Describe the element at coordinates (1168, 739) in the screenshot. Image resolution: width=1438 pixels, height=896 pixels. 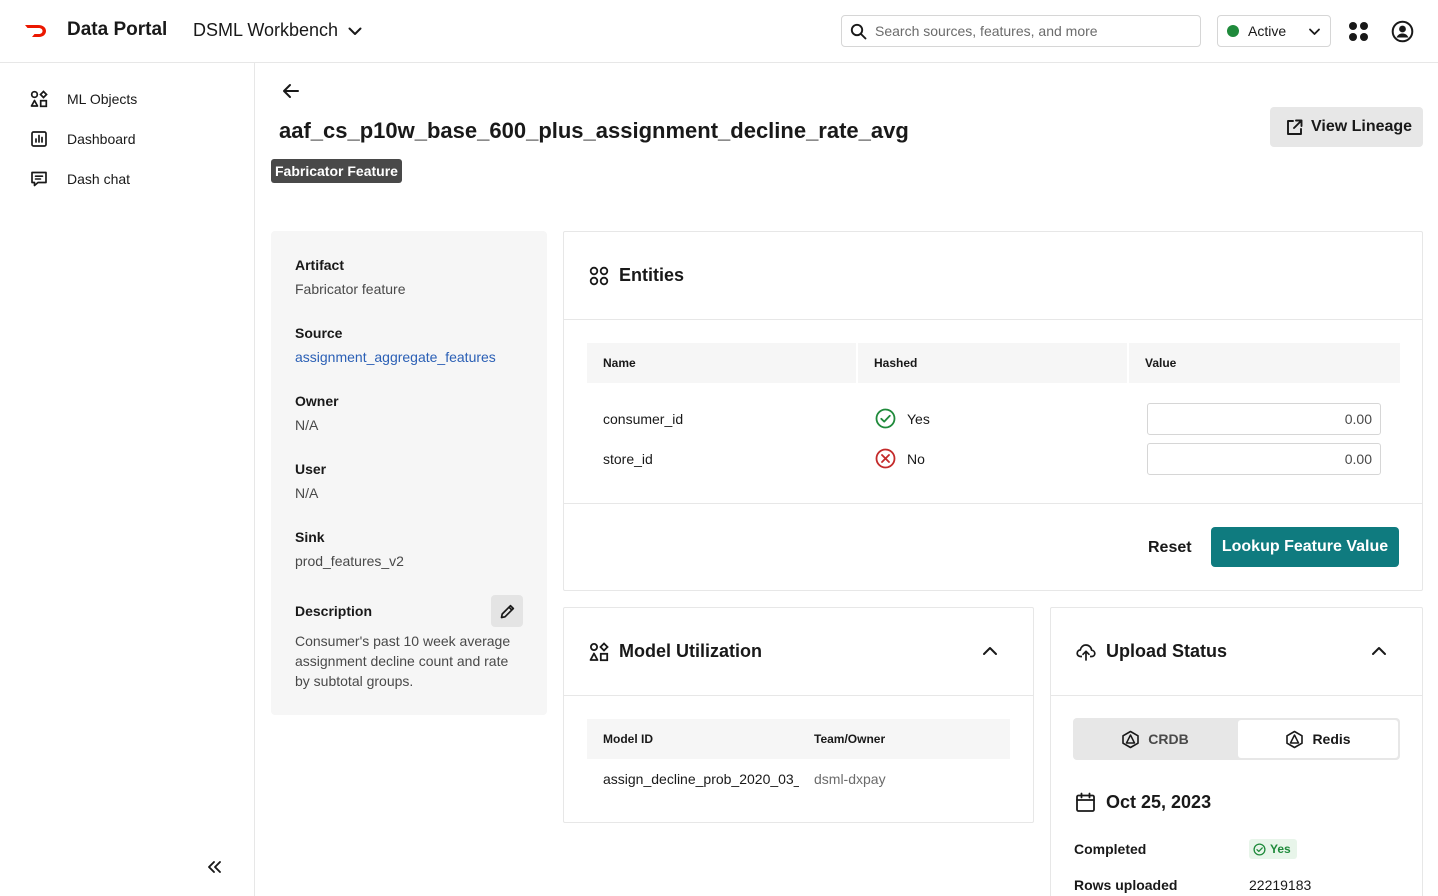
I see `tab-label: CRDB` at that location.